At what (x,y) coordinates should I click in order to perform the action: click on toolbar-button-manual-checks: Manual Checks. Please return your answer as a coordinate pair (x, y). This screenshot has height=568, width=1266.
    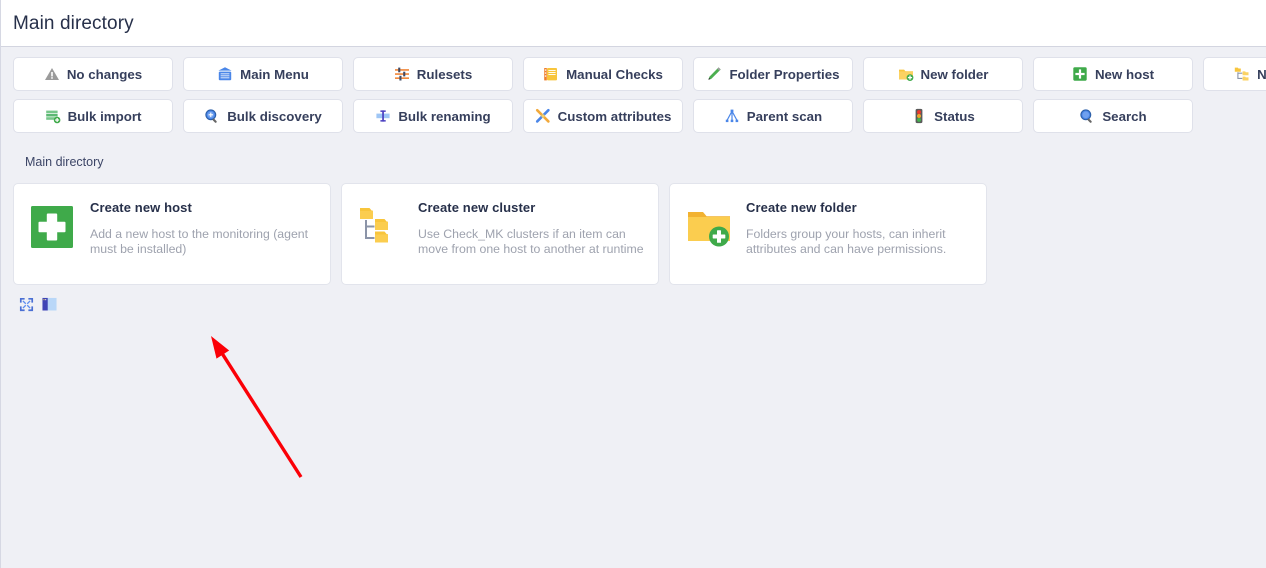
    Looking at the image, I should click on (603, 74).